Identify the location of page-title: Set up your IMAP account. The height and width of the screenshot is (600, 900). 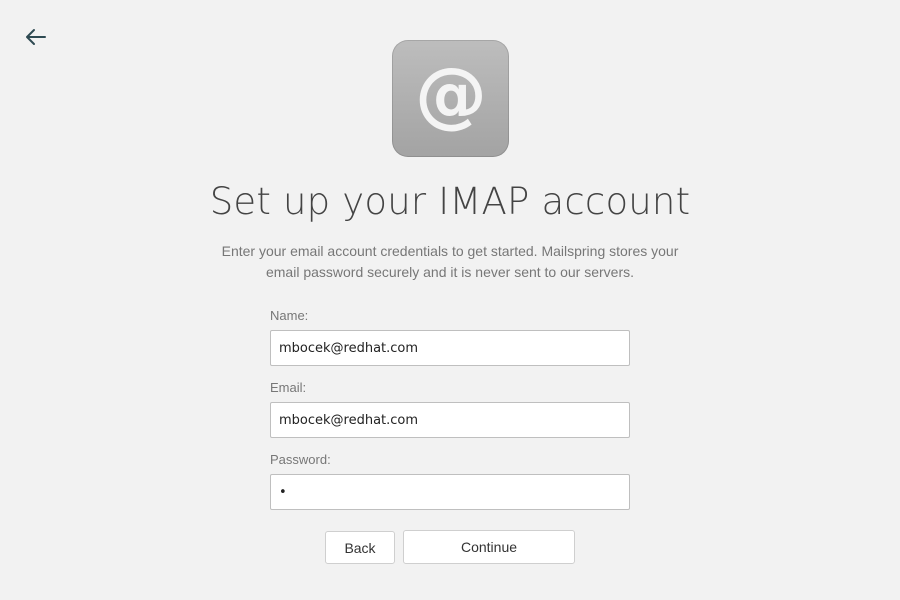
(450, 201).